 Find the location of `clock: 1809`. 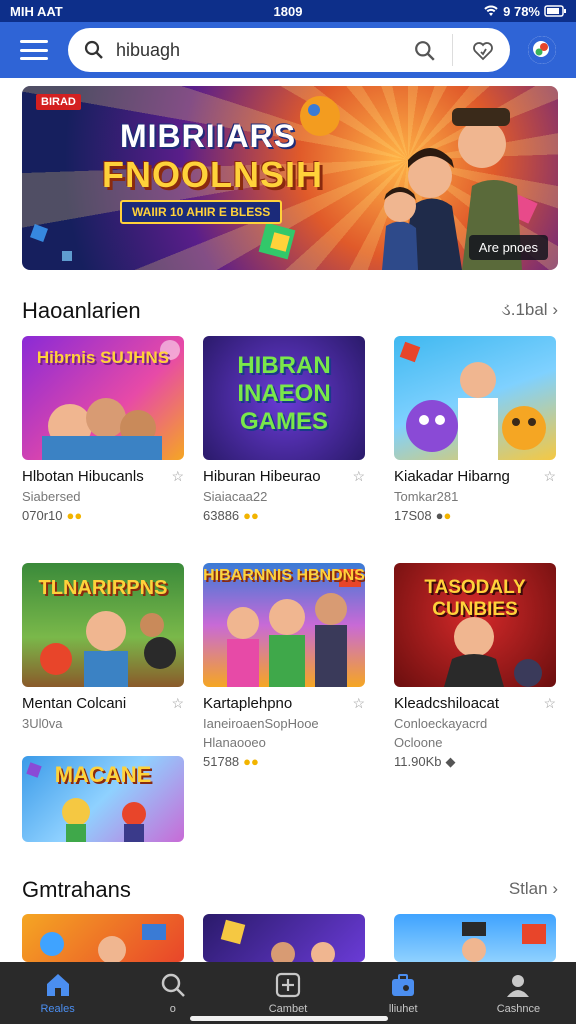

clock: 1809 is located at coordinates (288, 11).